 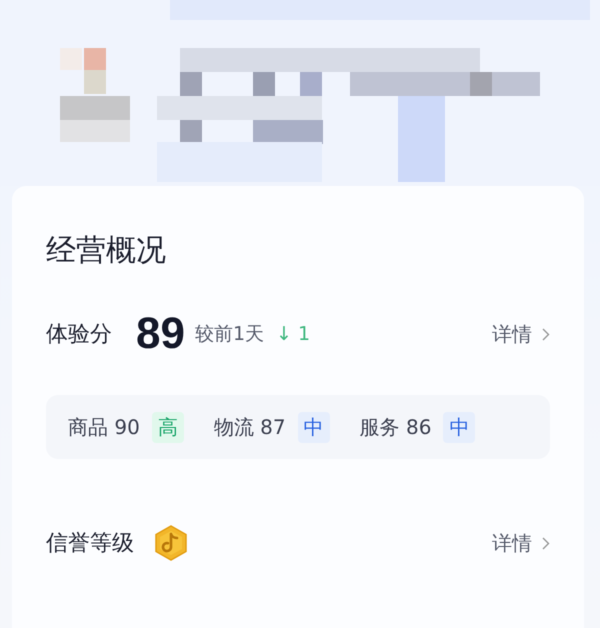 I want to click on music-note-badge-icon, so click(x=171, y=543).